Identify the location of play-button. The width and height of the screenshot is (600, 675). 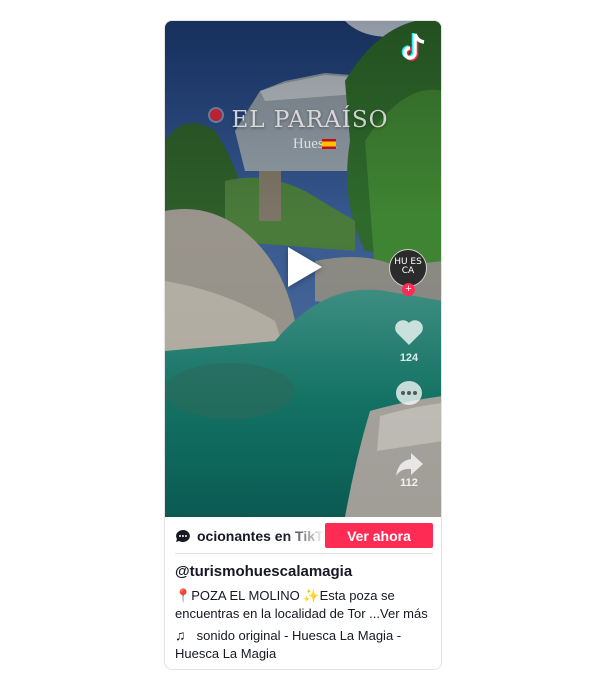
(305, 267).